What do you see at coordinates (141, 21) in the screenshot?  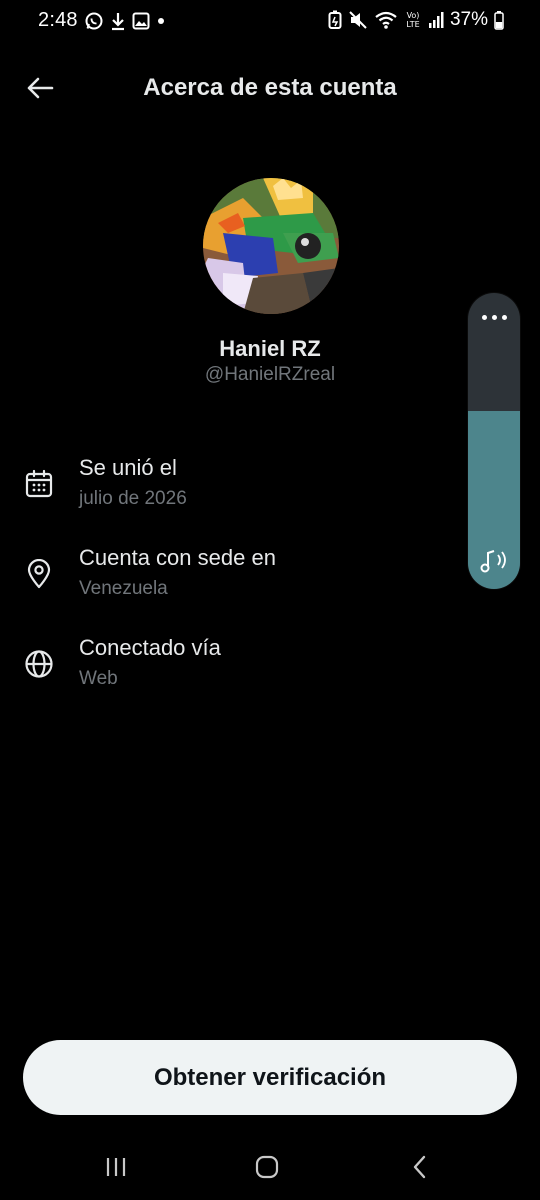 I see `gallery-icon` at bounding box center [141, 21].